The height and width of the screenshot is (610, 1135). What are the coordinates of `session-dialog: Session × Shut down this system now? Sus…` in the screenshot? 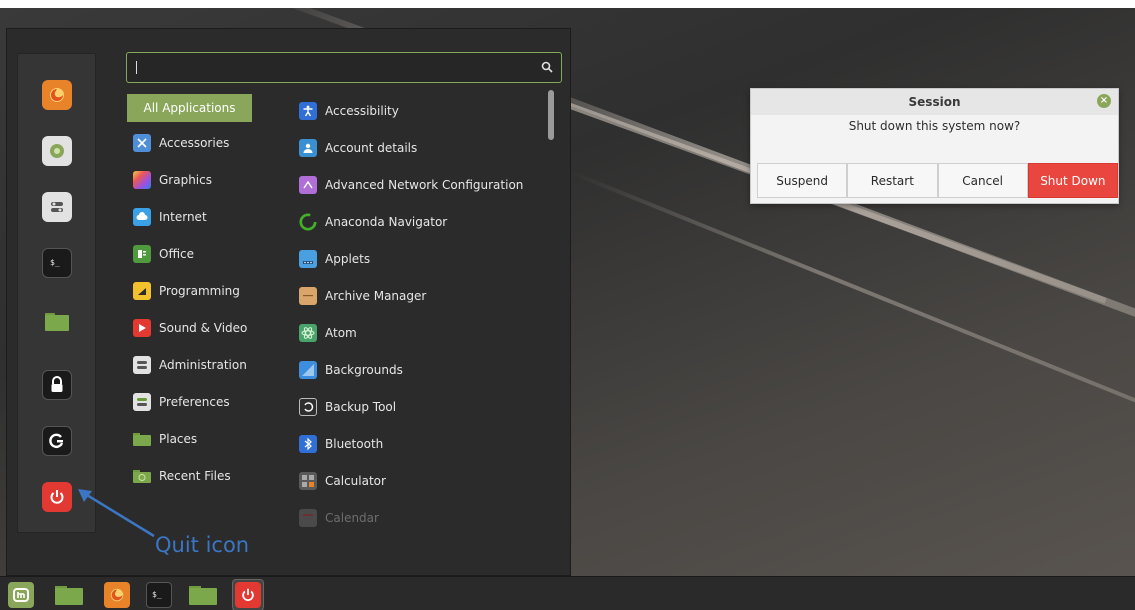 It's located at (934, 146).